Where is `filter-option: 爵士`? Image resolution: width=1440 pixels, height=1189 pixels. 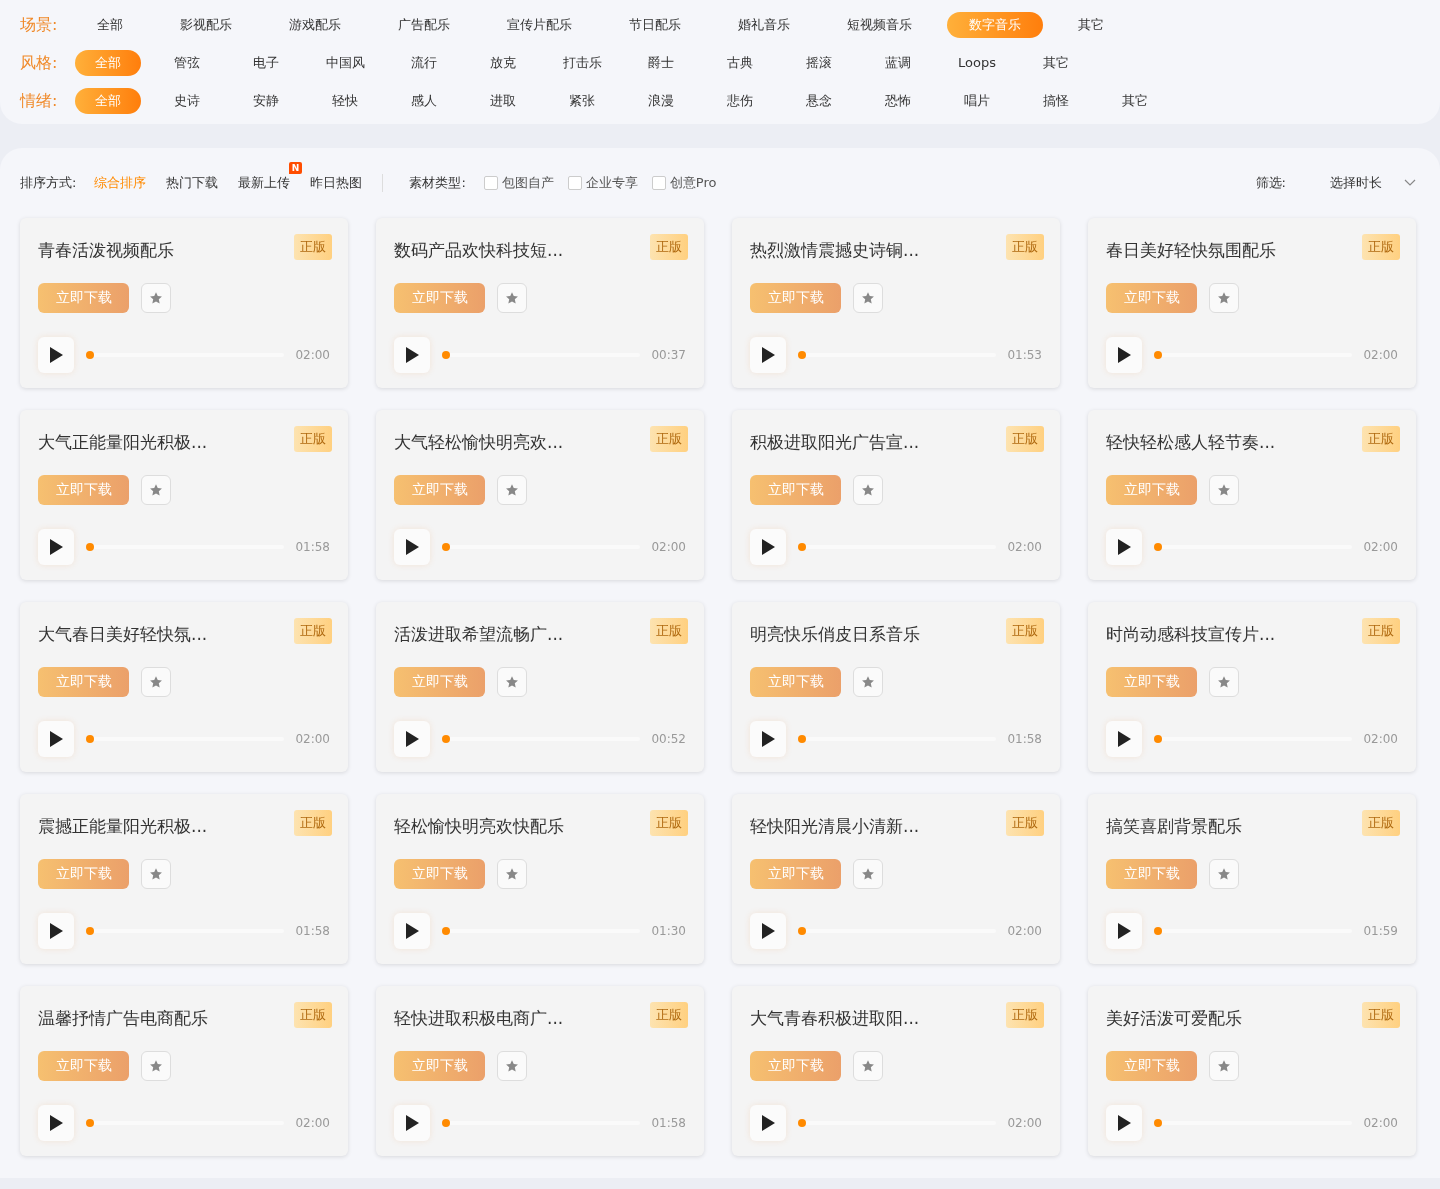
filter-option: 爵士 is located at coordinates (661, 63).